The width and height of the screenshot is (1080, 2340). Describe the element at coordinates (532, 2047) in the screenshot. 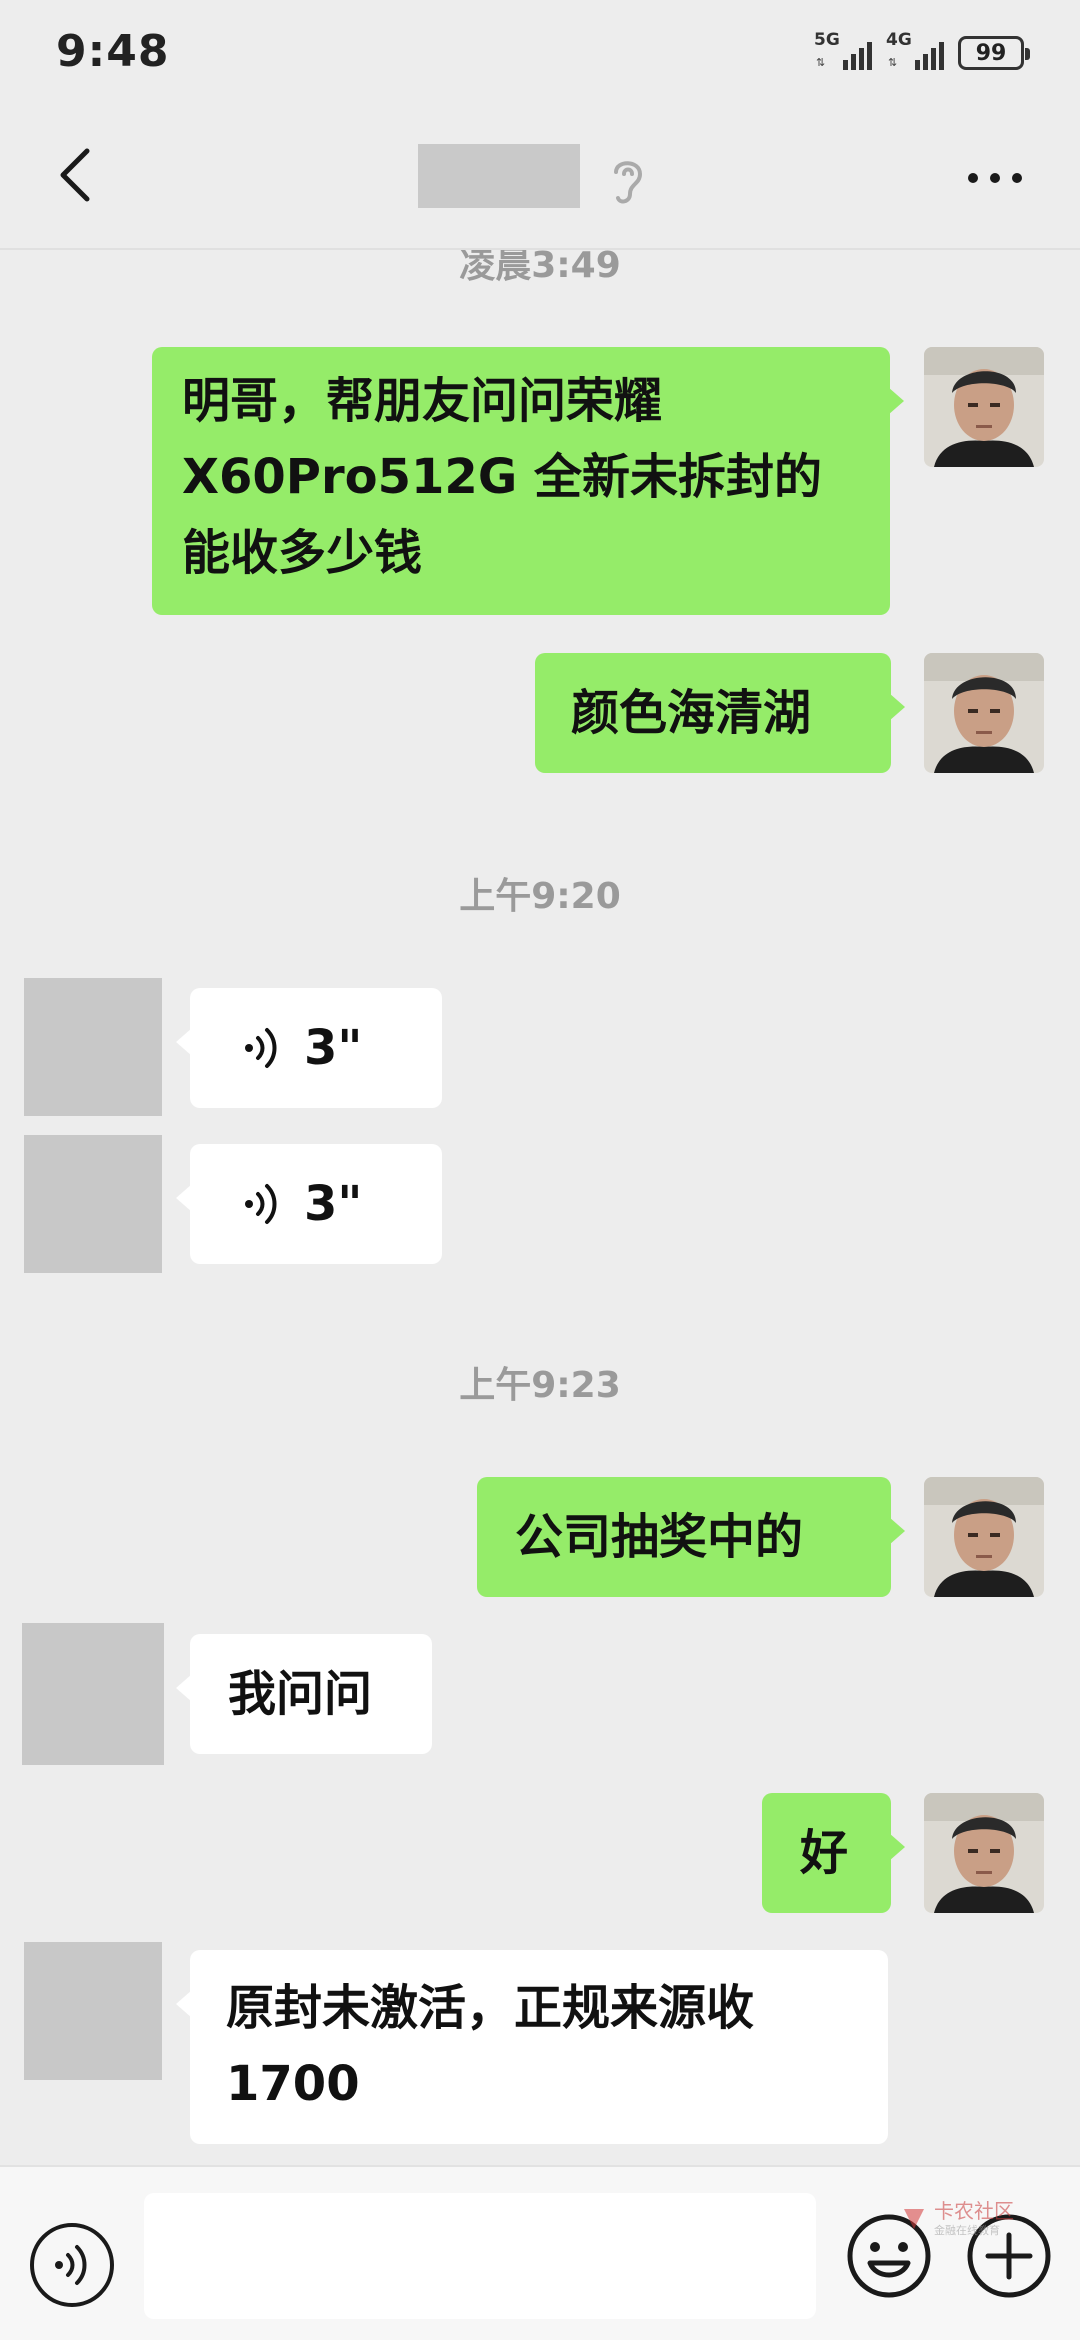

I see `message-bubble-received: 原封未激活，正规来源收 1700` at that location.